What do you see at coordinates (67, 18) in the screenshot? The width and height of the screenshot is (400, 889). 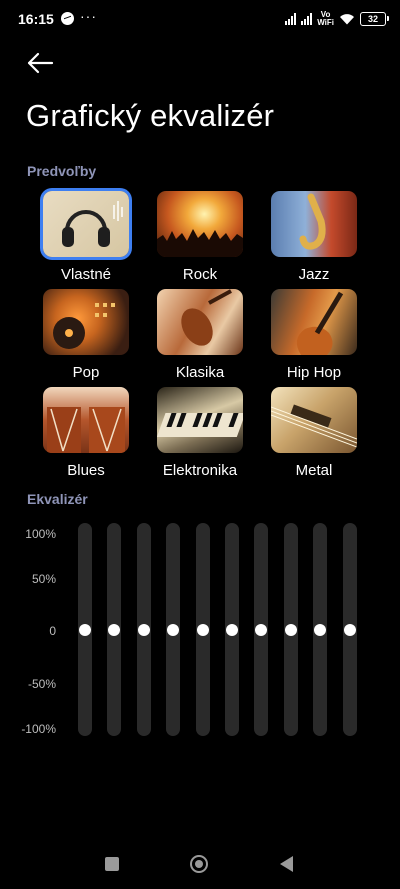 I see `messenger-icon` at bounding box center [67, 18].